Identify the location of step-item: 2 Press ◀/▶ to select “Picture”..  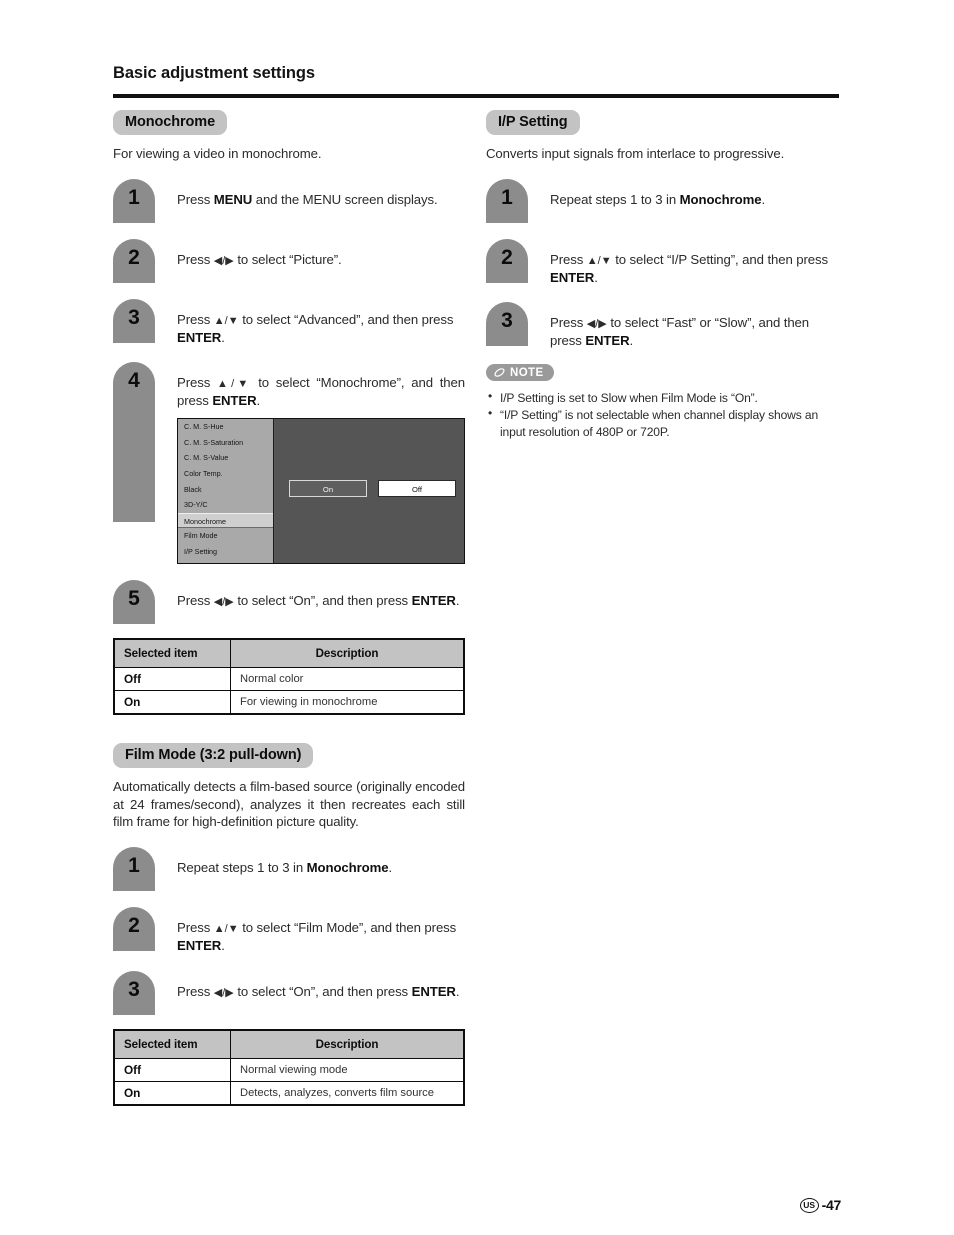
(289, 260).